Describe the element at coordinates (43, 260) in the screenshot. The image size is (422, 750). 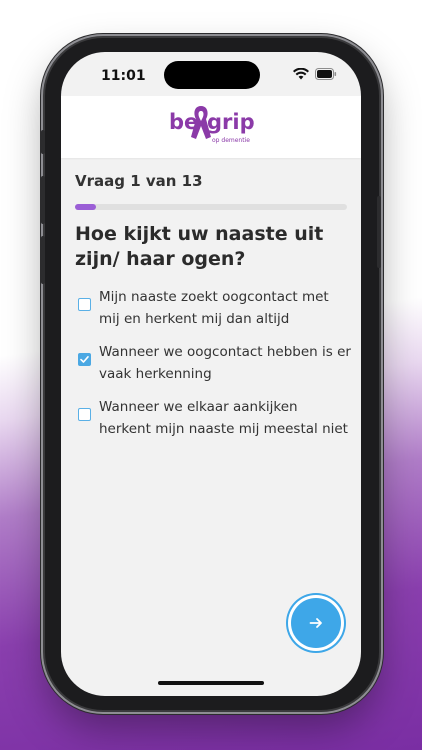
I see `side-button-volume-down` at that location.